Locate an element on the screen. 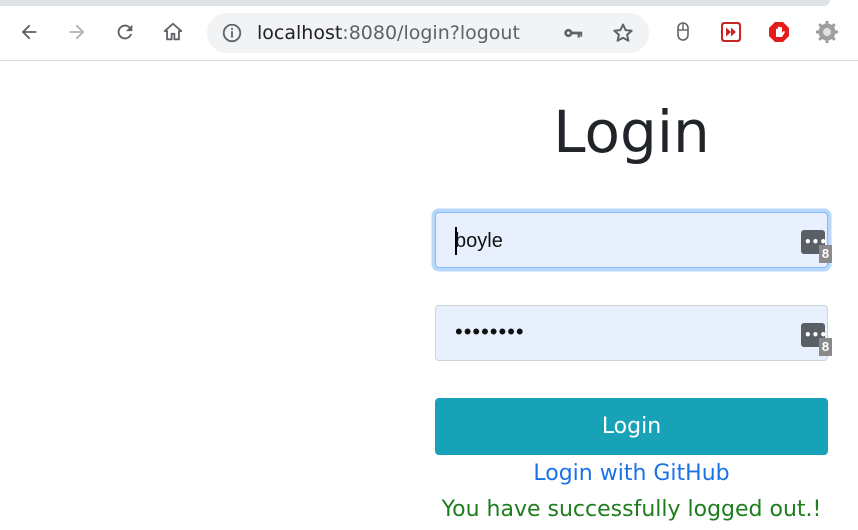  url-text: localhost:8080/login?logout is located at coordinates (388, 33).